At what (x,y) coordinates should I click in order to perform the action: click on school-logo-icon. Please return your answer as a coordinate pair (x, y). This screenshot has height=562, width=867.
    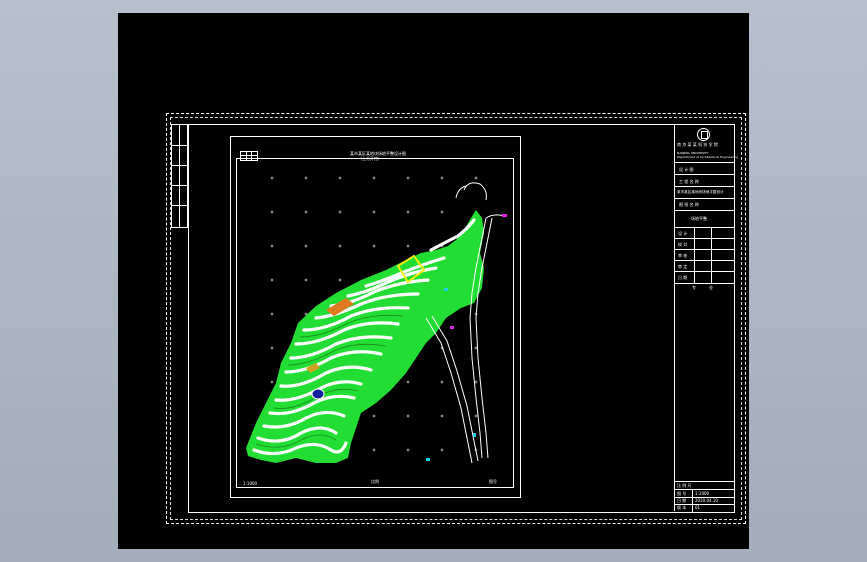
    Looking at the image, I should click on (703, 134).